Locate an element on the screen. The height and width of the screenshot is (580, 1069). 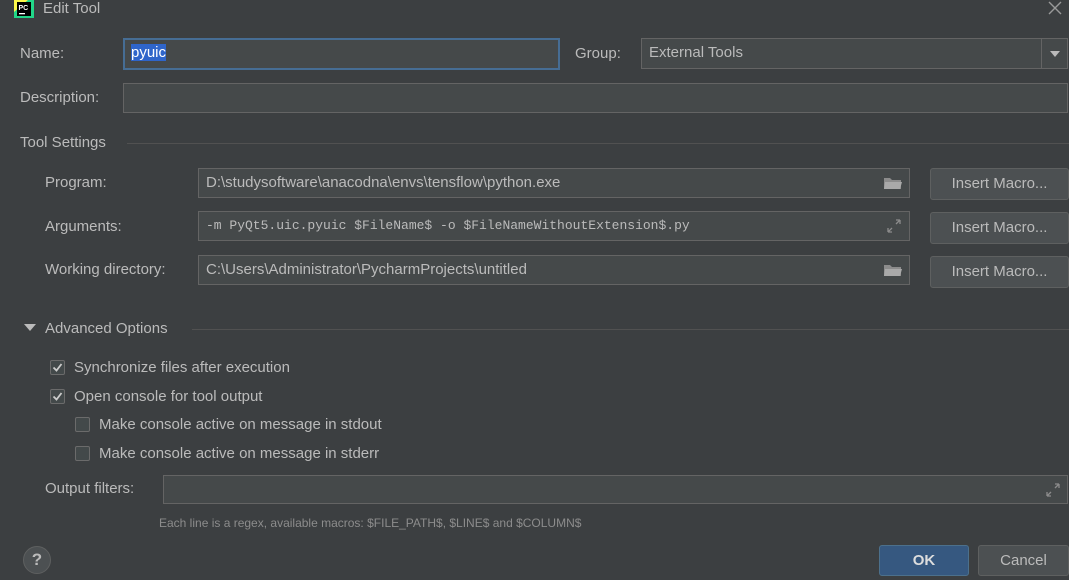
pycharm-app-icon: PC is located at coordinates (24, 9).